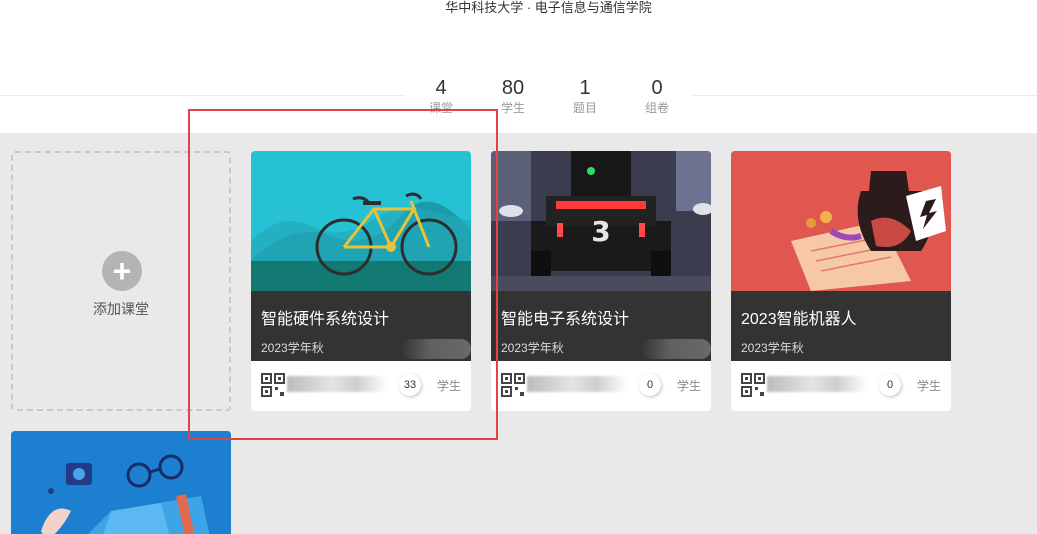 The image size is (1037, 534). I want to click on stat-papers: 0 组卷, so click(657, 96).